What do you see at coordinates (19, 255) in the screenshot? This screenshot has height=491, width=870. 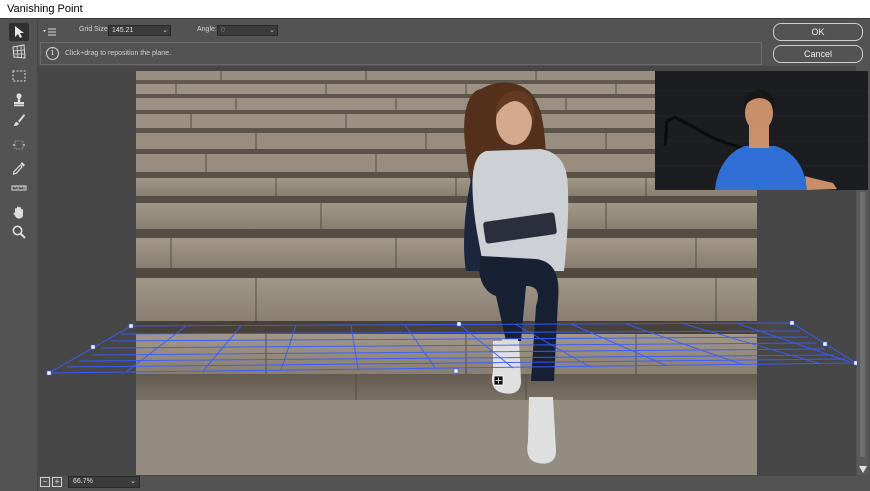 I see `tools-panel` at bounding box center [19, 255].